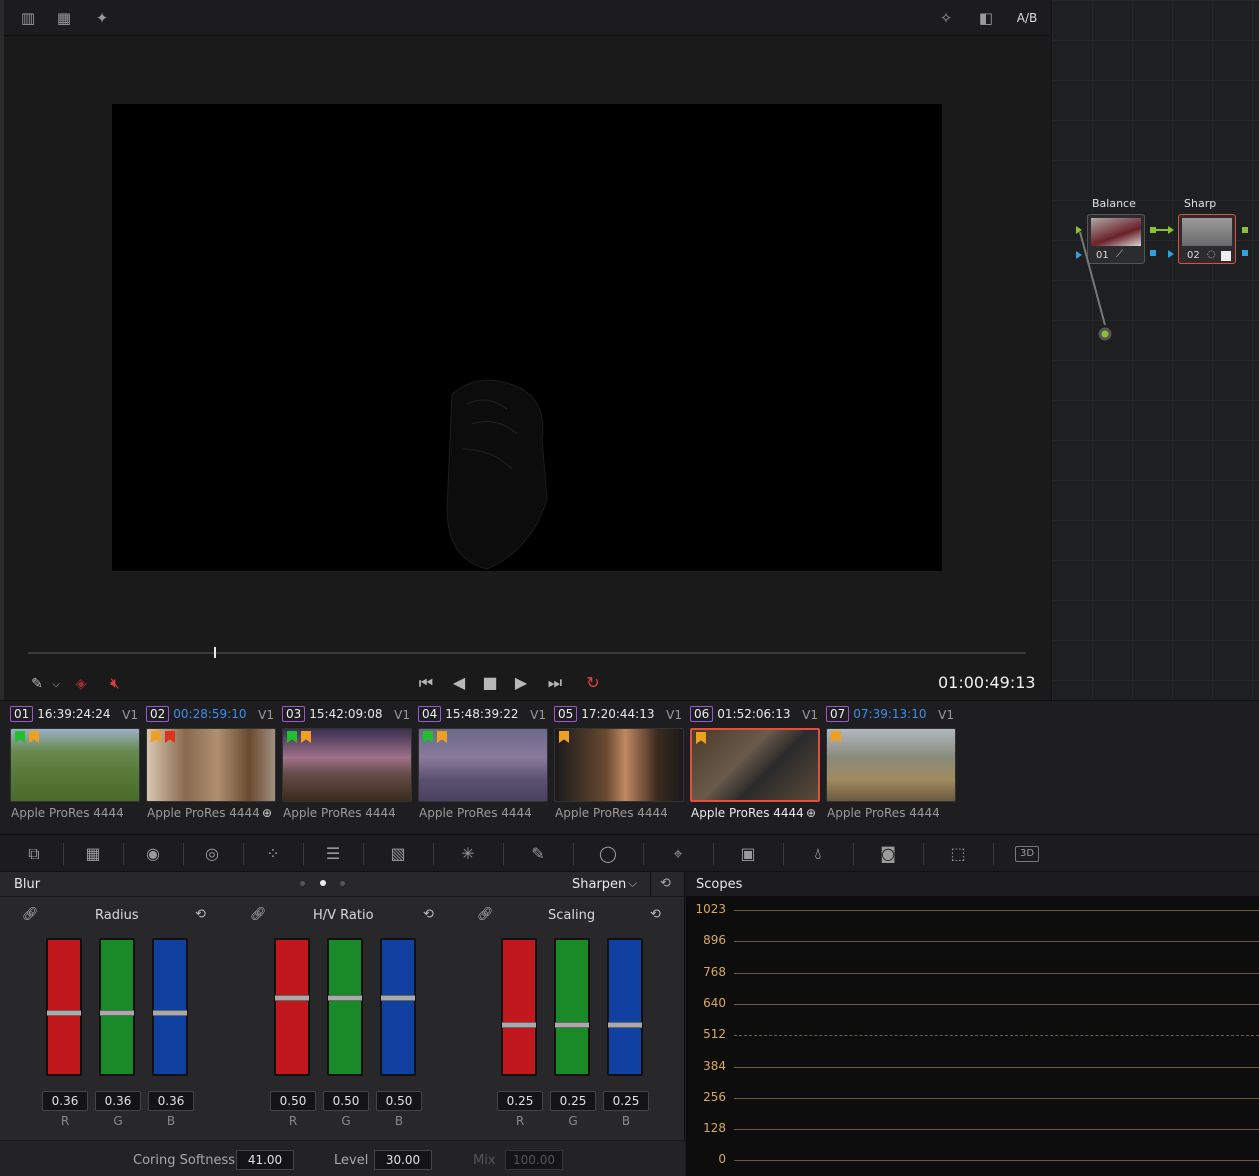 The height and width of the screenshot is (1176, 1259). What do you see at coordinates (527, 653) in the screenshot?
I see `timeline-scrubber` at bounding box center [527, 653].